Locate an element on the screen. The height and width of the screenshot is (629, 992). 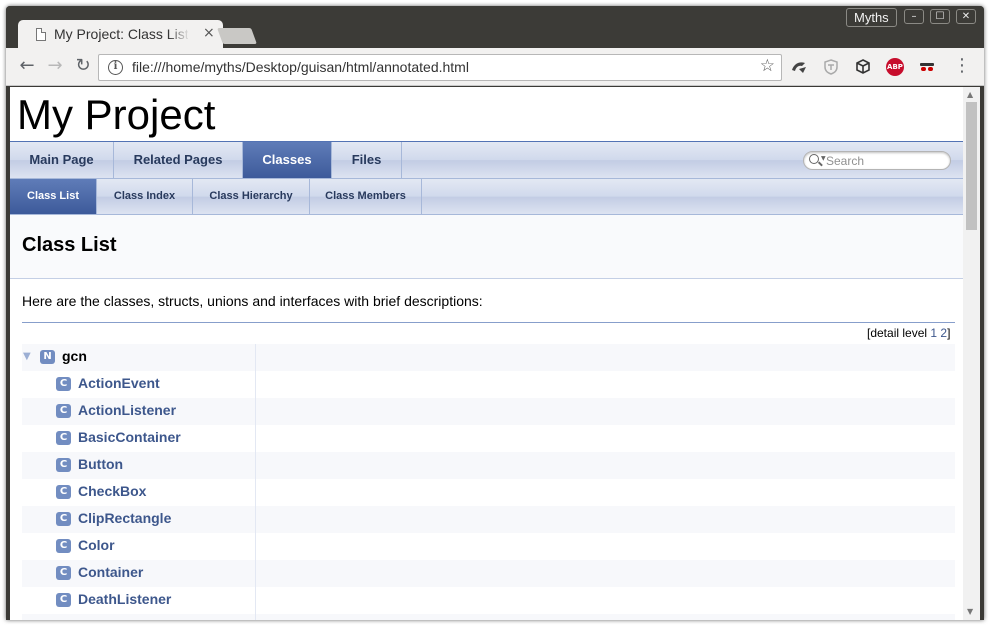
class-link: Button is located at coordinates (100, 464).